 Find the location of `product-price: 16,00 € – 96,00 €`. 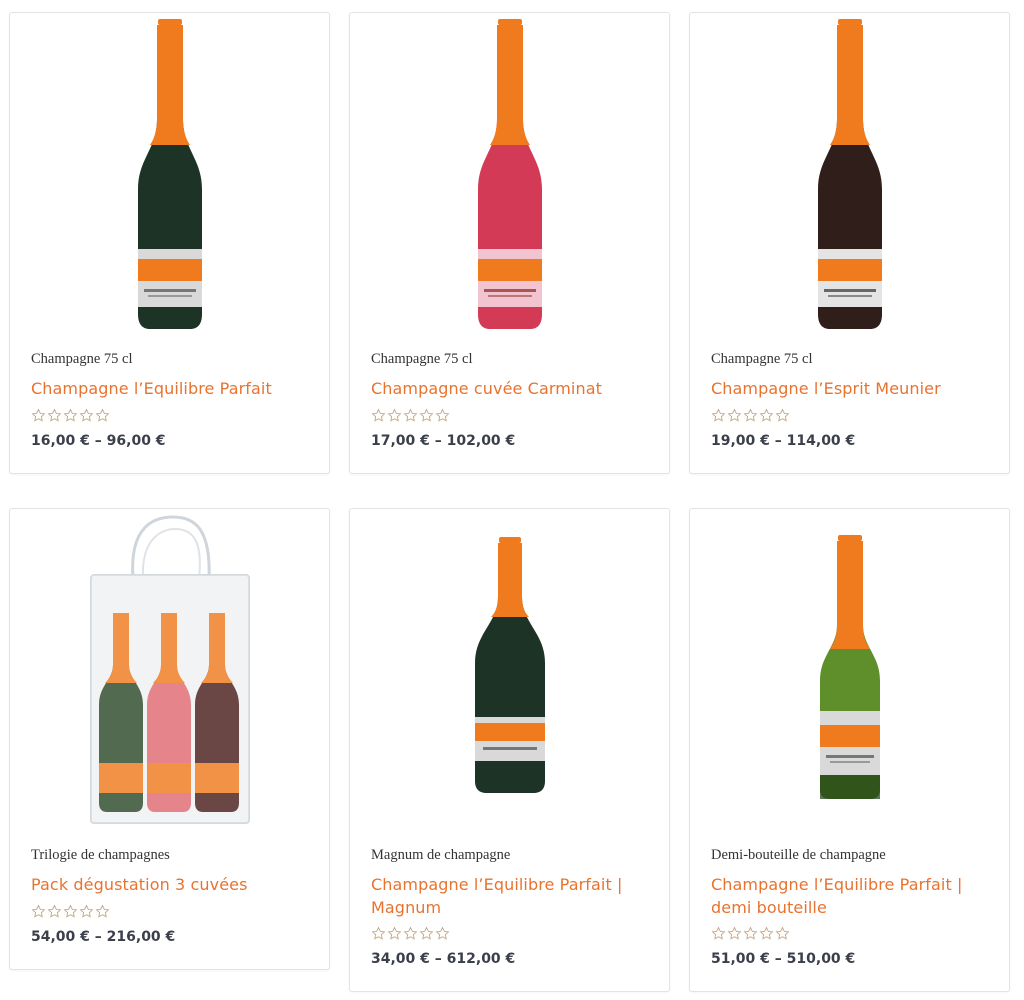

product-price: 16,00 € – 96,00 € is located at coordinates (98, 441).